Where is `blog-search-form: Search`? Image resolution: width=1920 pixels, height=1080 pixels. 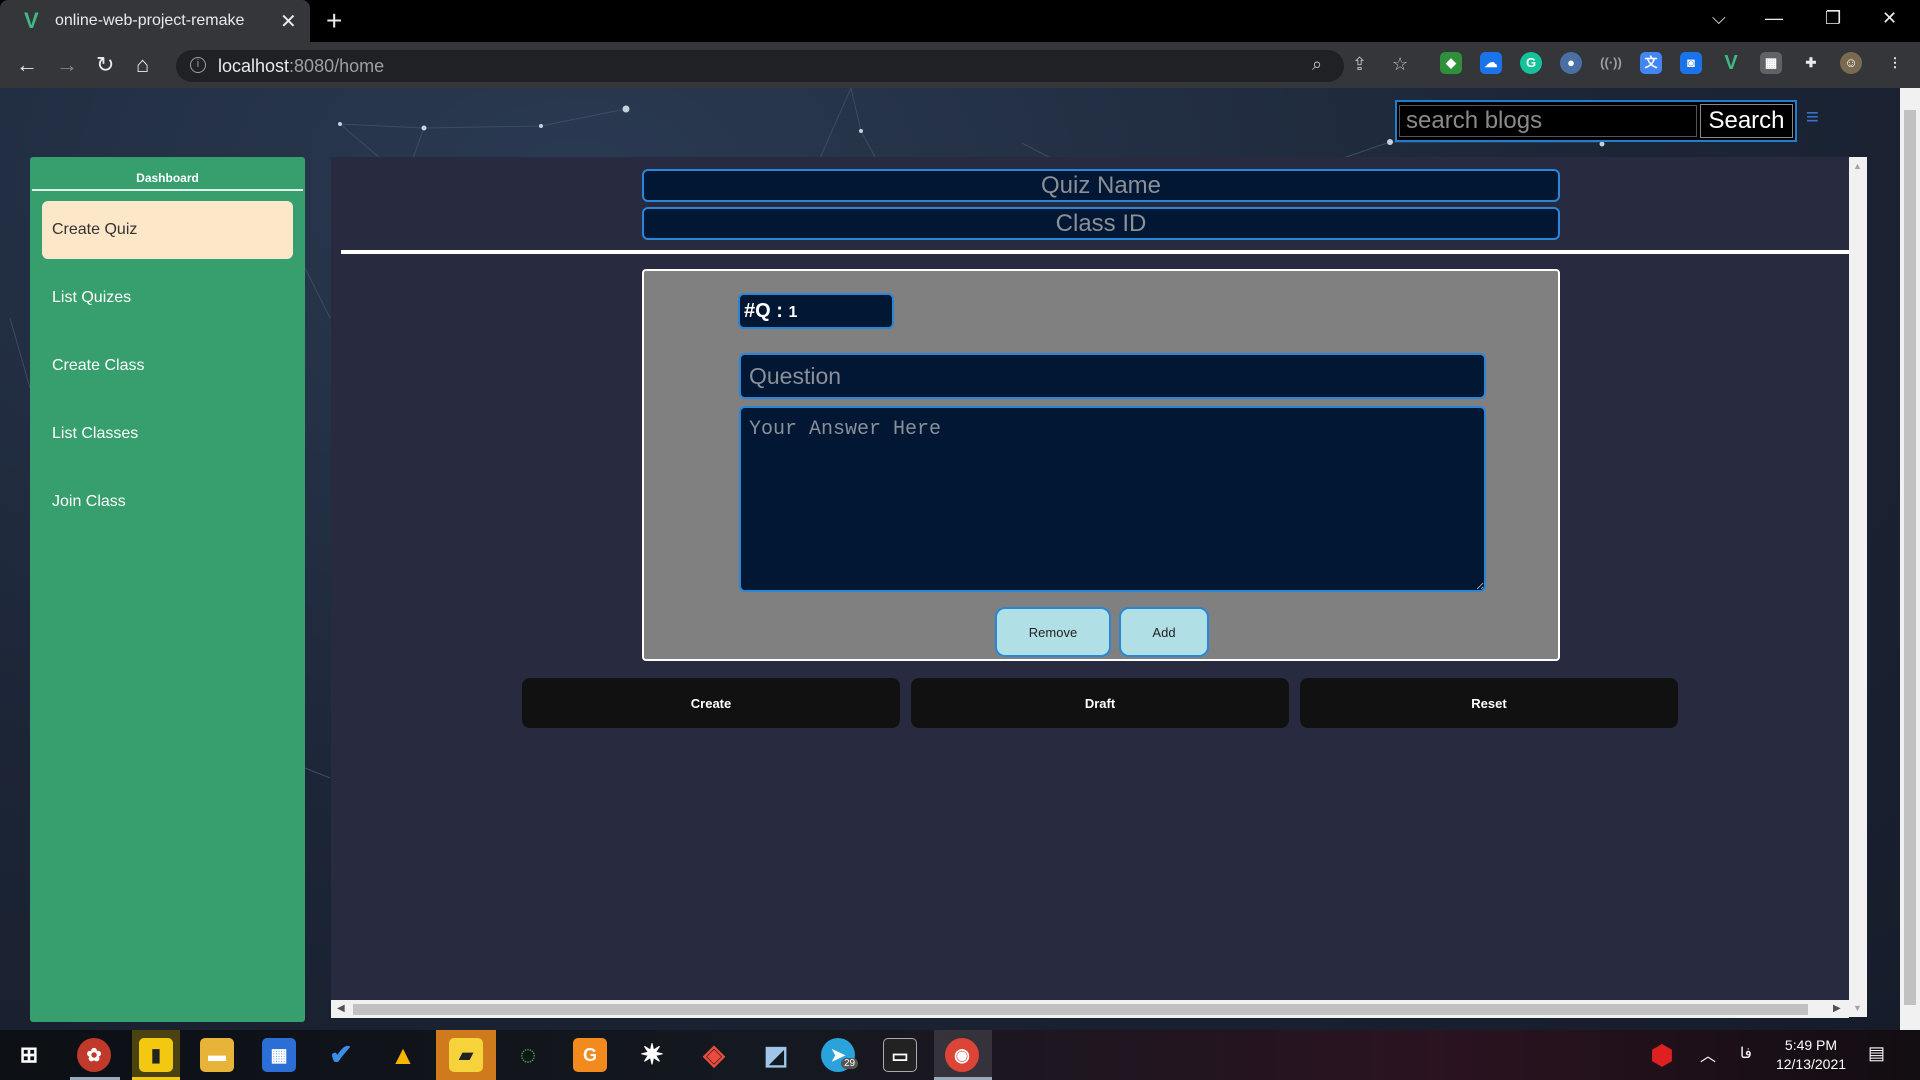
blog-search-form: Search is located at coordinates (1596, 121).